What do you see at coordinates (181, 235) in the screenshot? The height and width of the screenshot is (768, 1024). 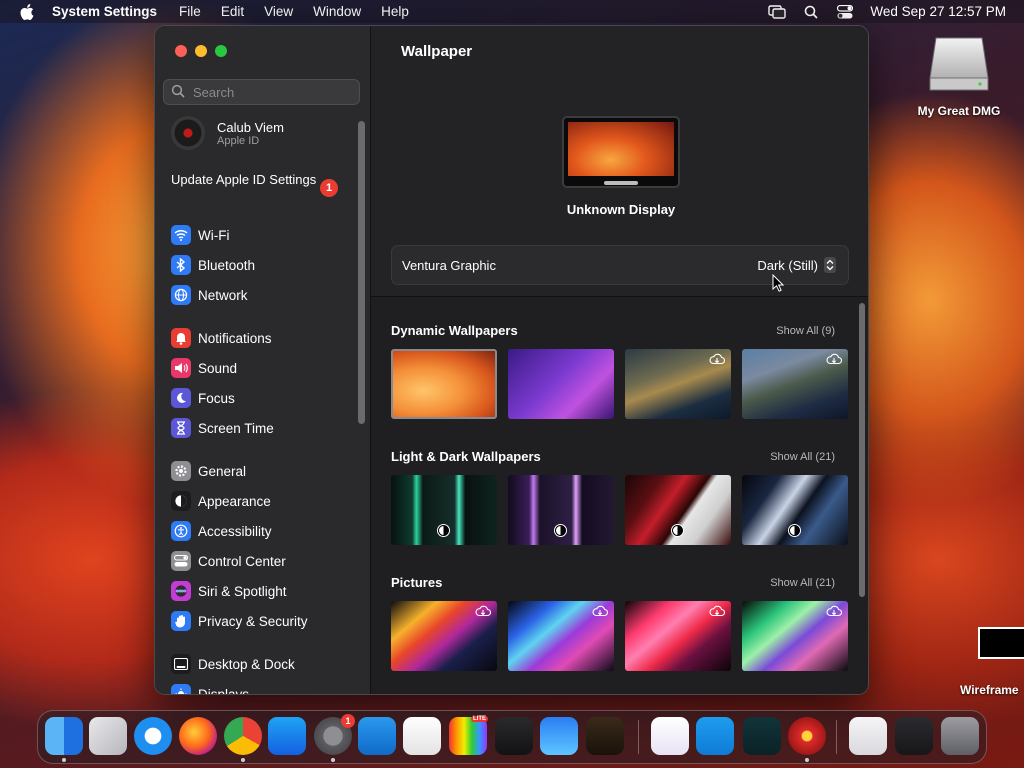 I see `wifi-icon` at bounding box center [181, 235].